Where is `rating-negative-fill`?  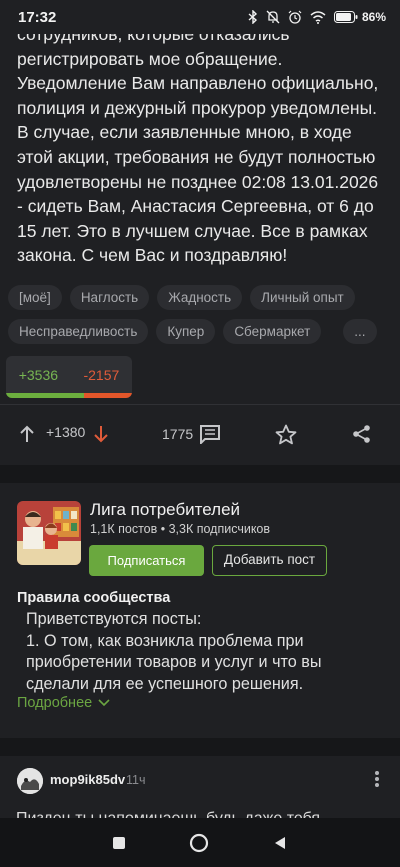
rating-negative-fill is located at coordinates (108, 395).